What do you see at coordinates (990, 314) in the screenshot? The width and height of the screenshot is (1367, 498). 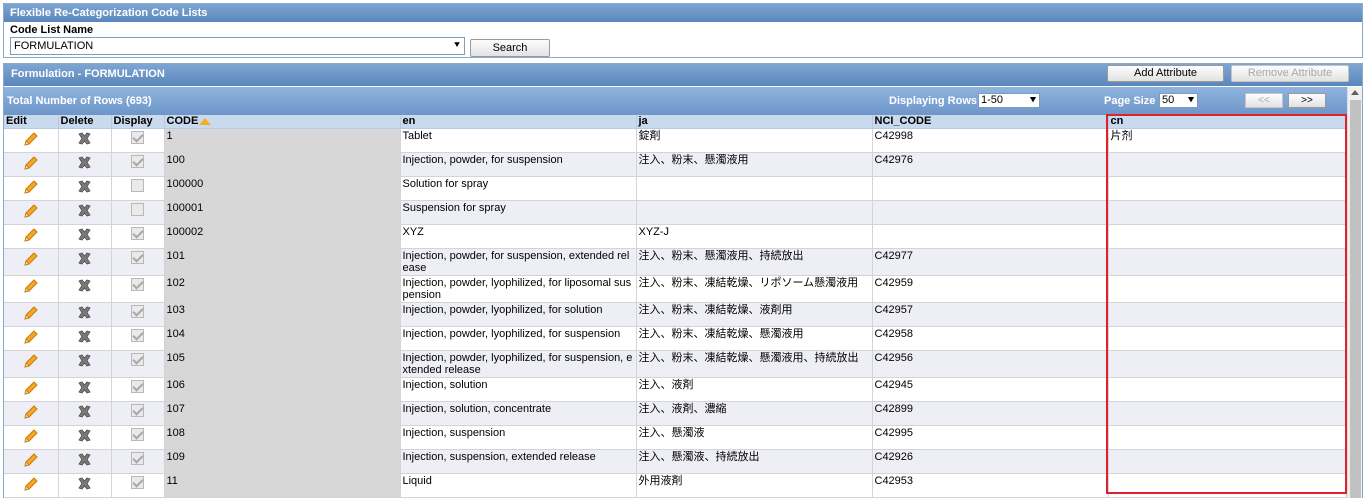 I see `nci-code-cell: C42957` at bounding box center [990, 314].